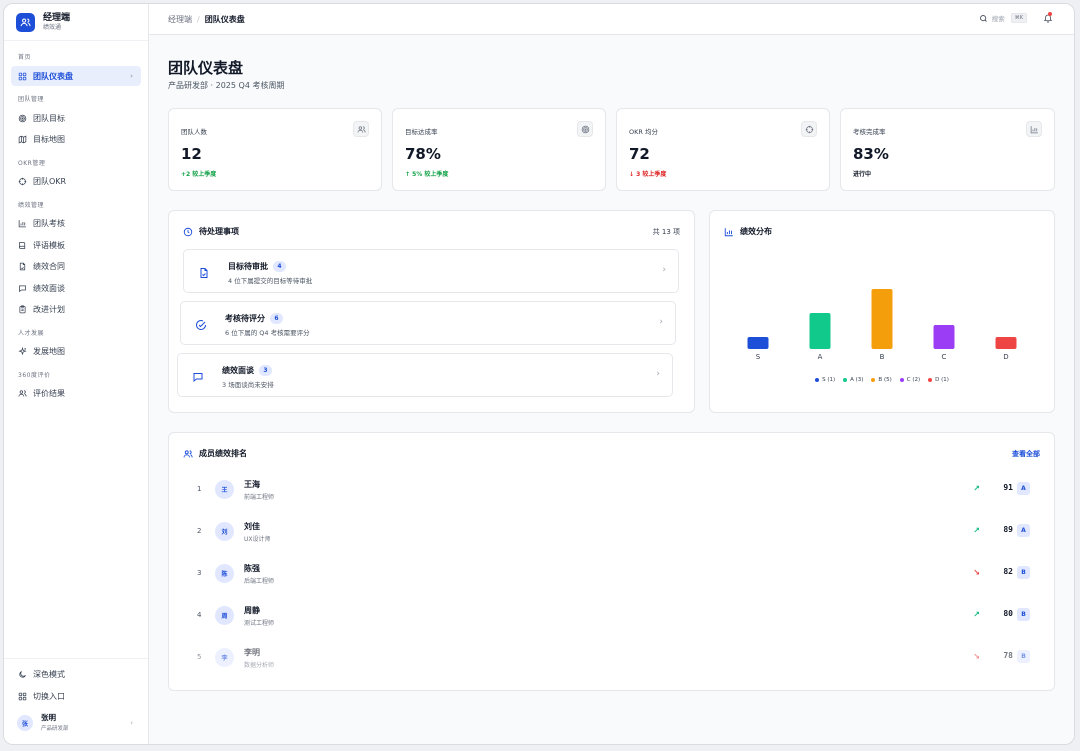 The image size is (1080, 751). Describe the element at coordinates (1008, 571) in the screenshot. I see `member-score: 82` at that location.